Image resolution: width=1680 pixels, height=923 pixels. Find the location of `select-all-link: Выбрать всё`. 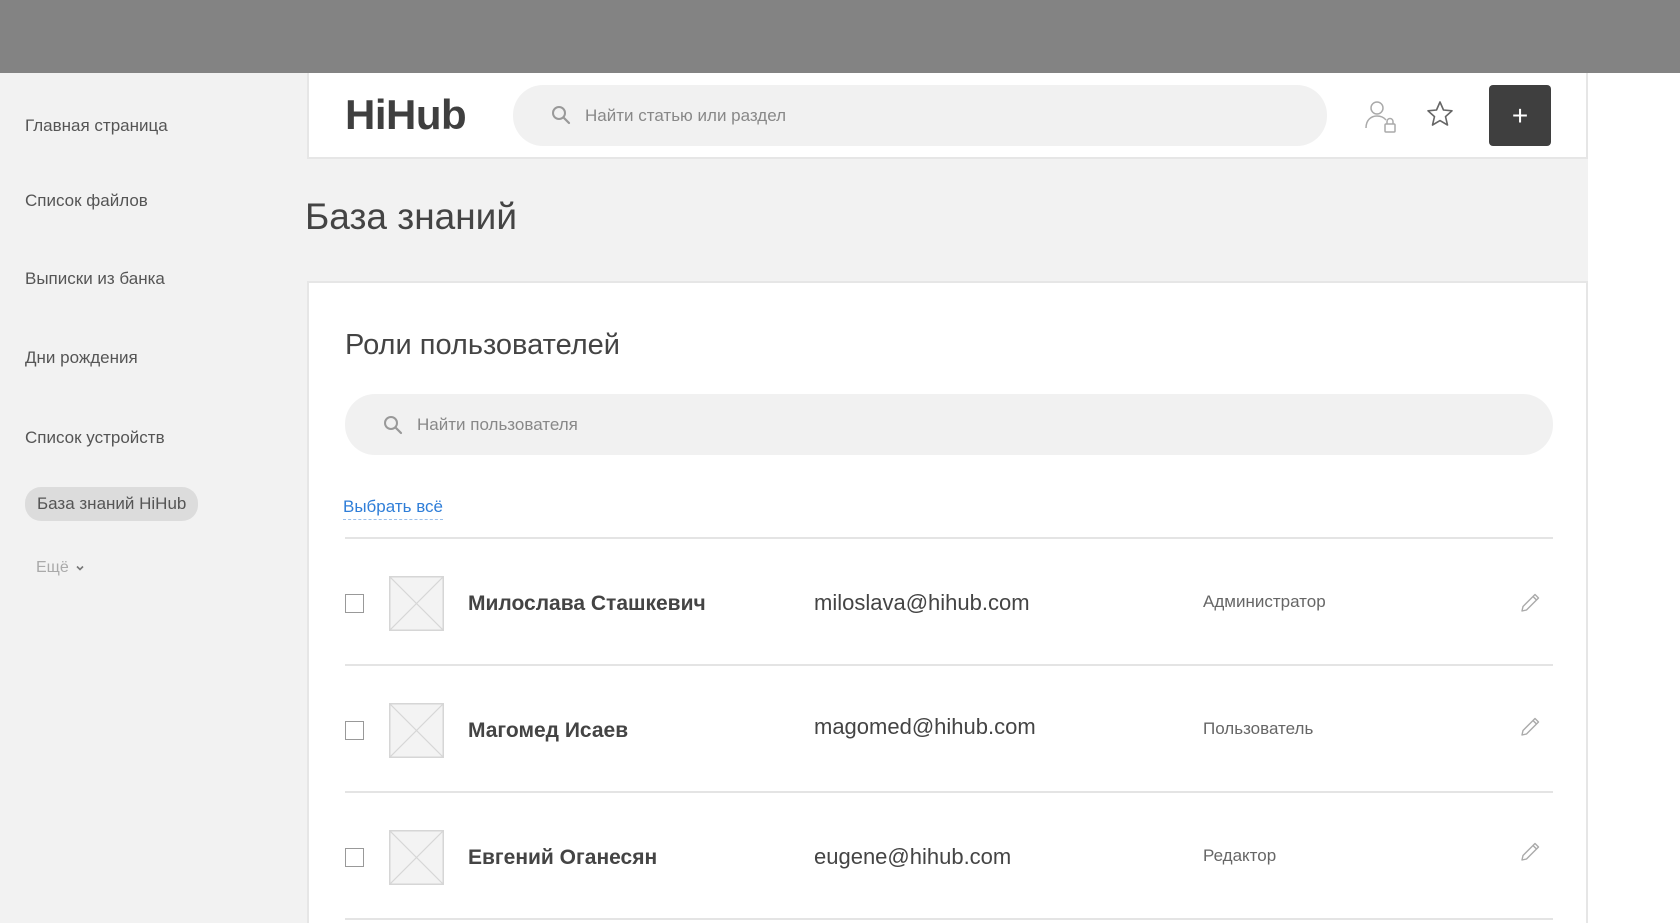

select-all-link: Выбрать всё is located at coordinates (393, 508).